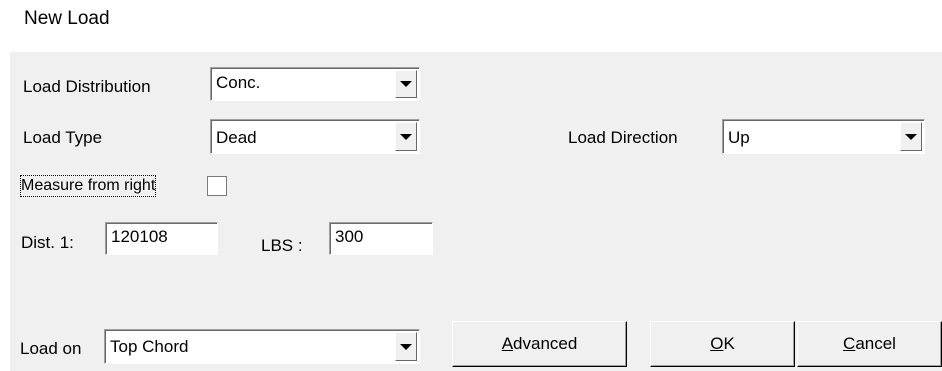  I want to click on lbs-value: 300, so click(349, 236).